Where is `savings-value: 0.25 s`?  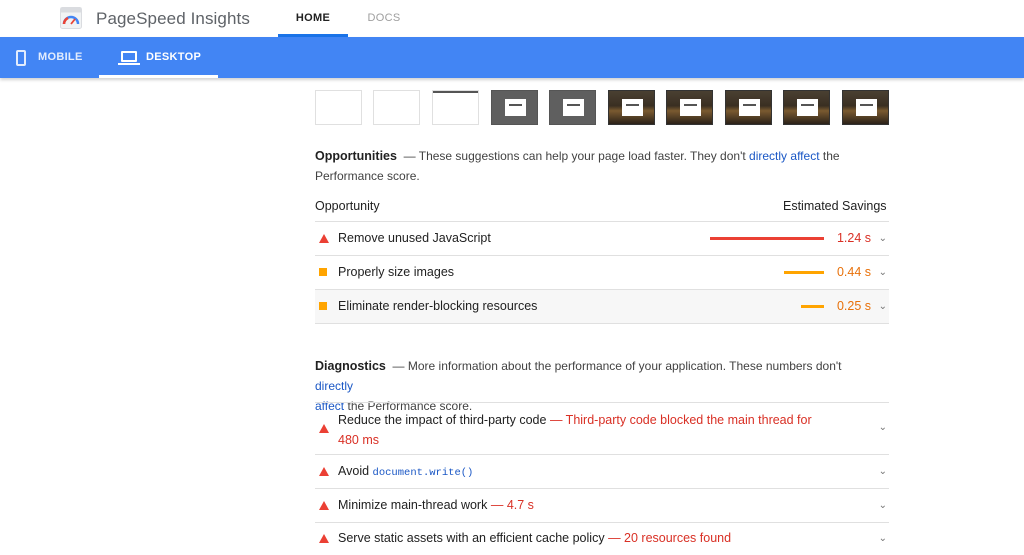 savings-value: 0.25 s is located at coordinates (853, 306).